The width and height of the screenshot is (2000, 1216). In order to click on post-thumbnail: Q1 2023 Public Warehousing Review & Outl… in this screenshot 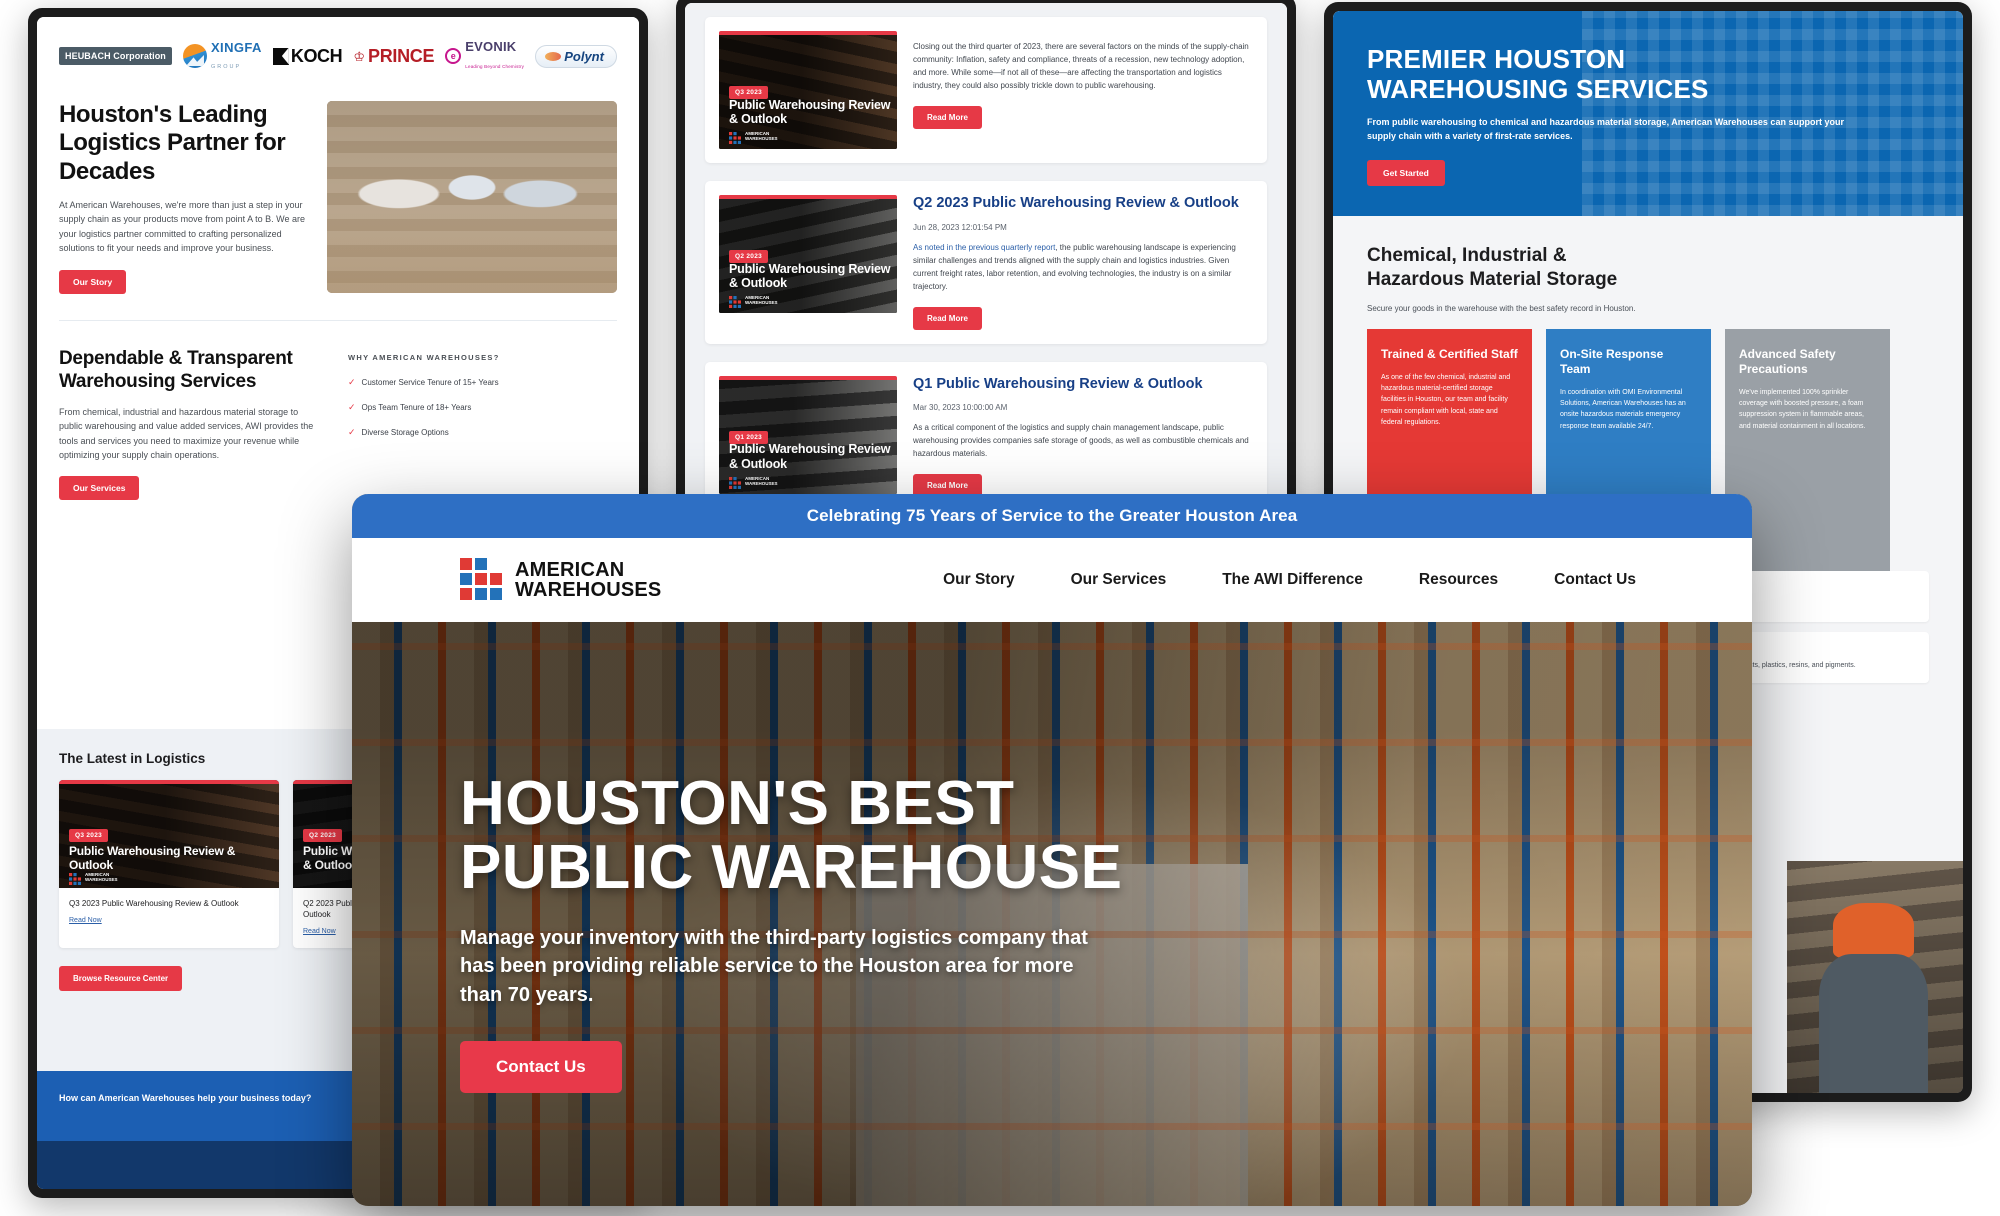, I will do `click(808, 434)`.